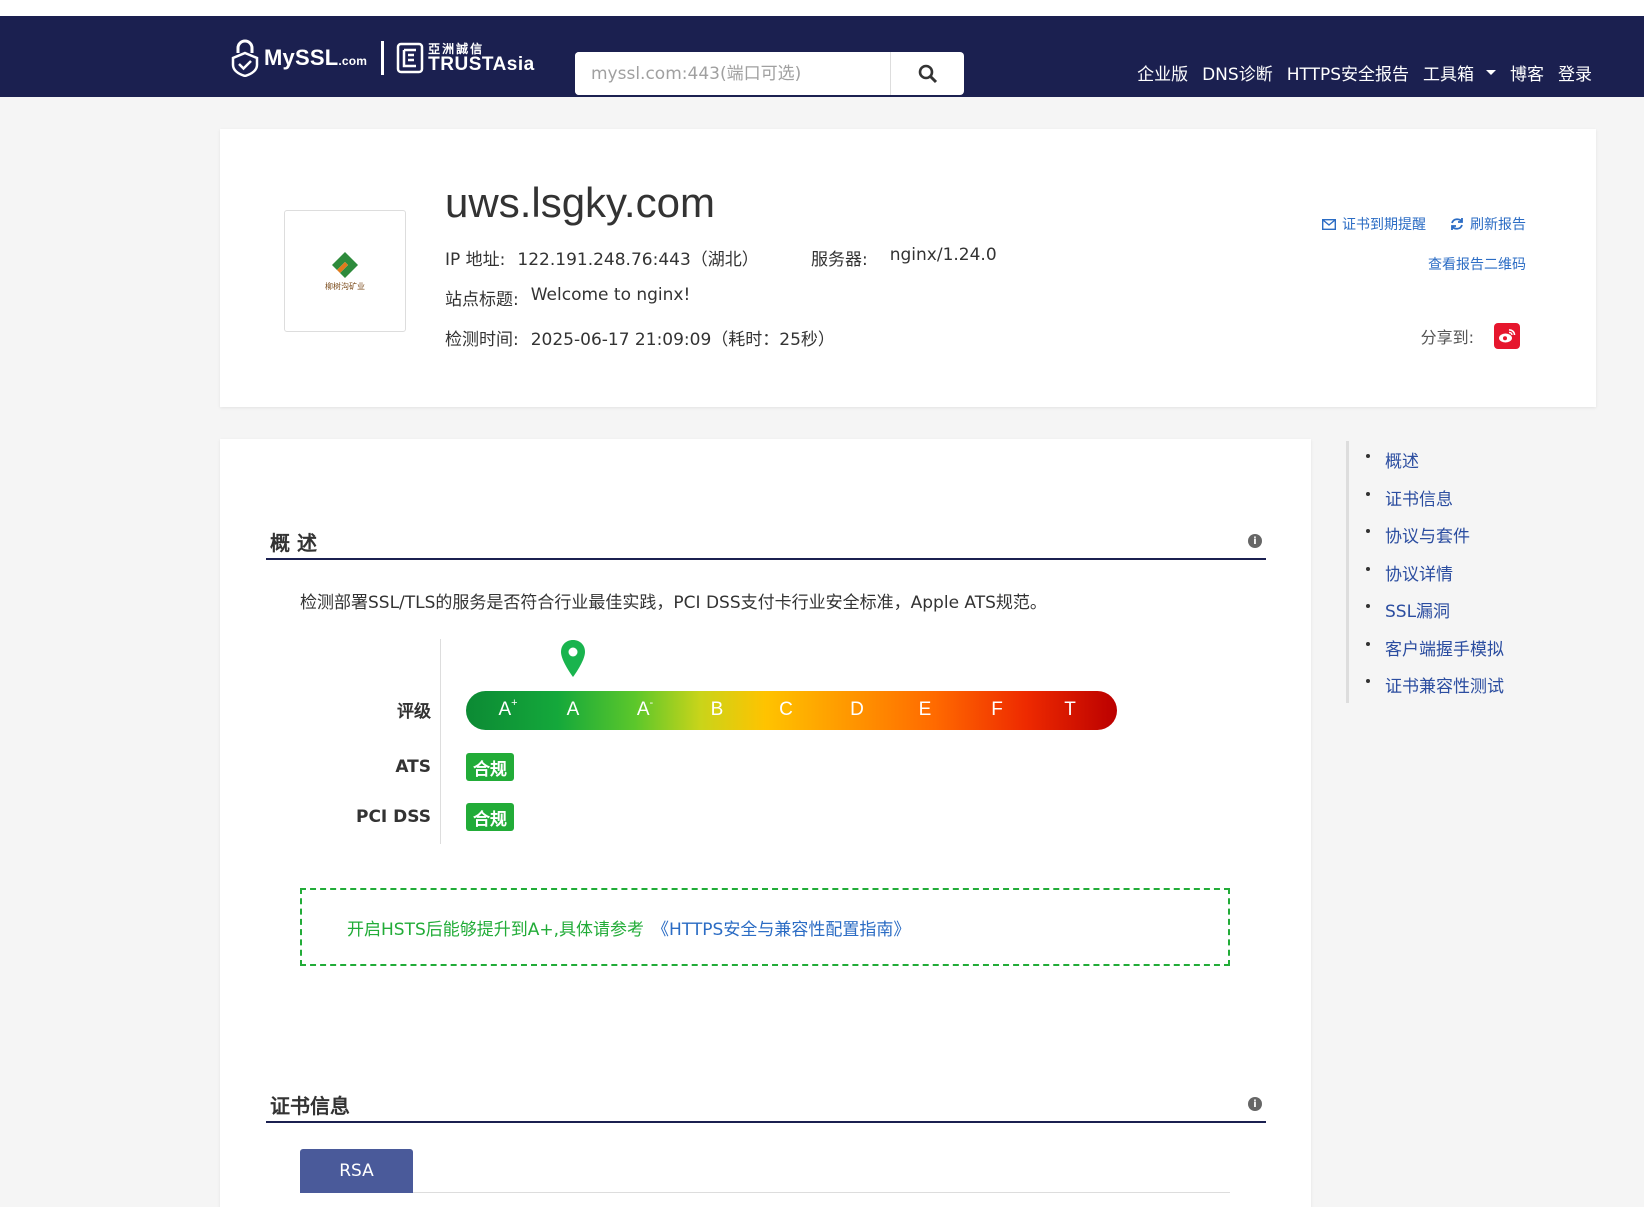 The image size is (1644, 1207). What do you see at coordinates (580, 202) in the screenshot?
I see `domain-title: uws.lsgky.com` at bounding box center [580, 202].